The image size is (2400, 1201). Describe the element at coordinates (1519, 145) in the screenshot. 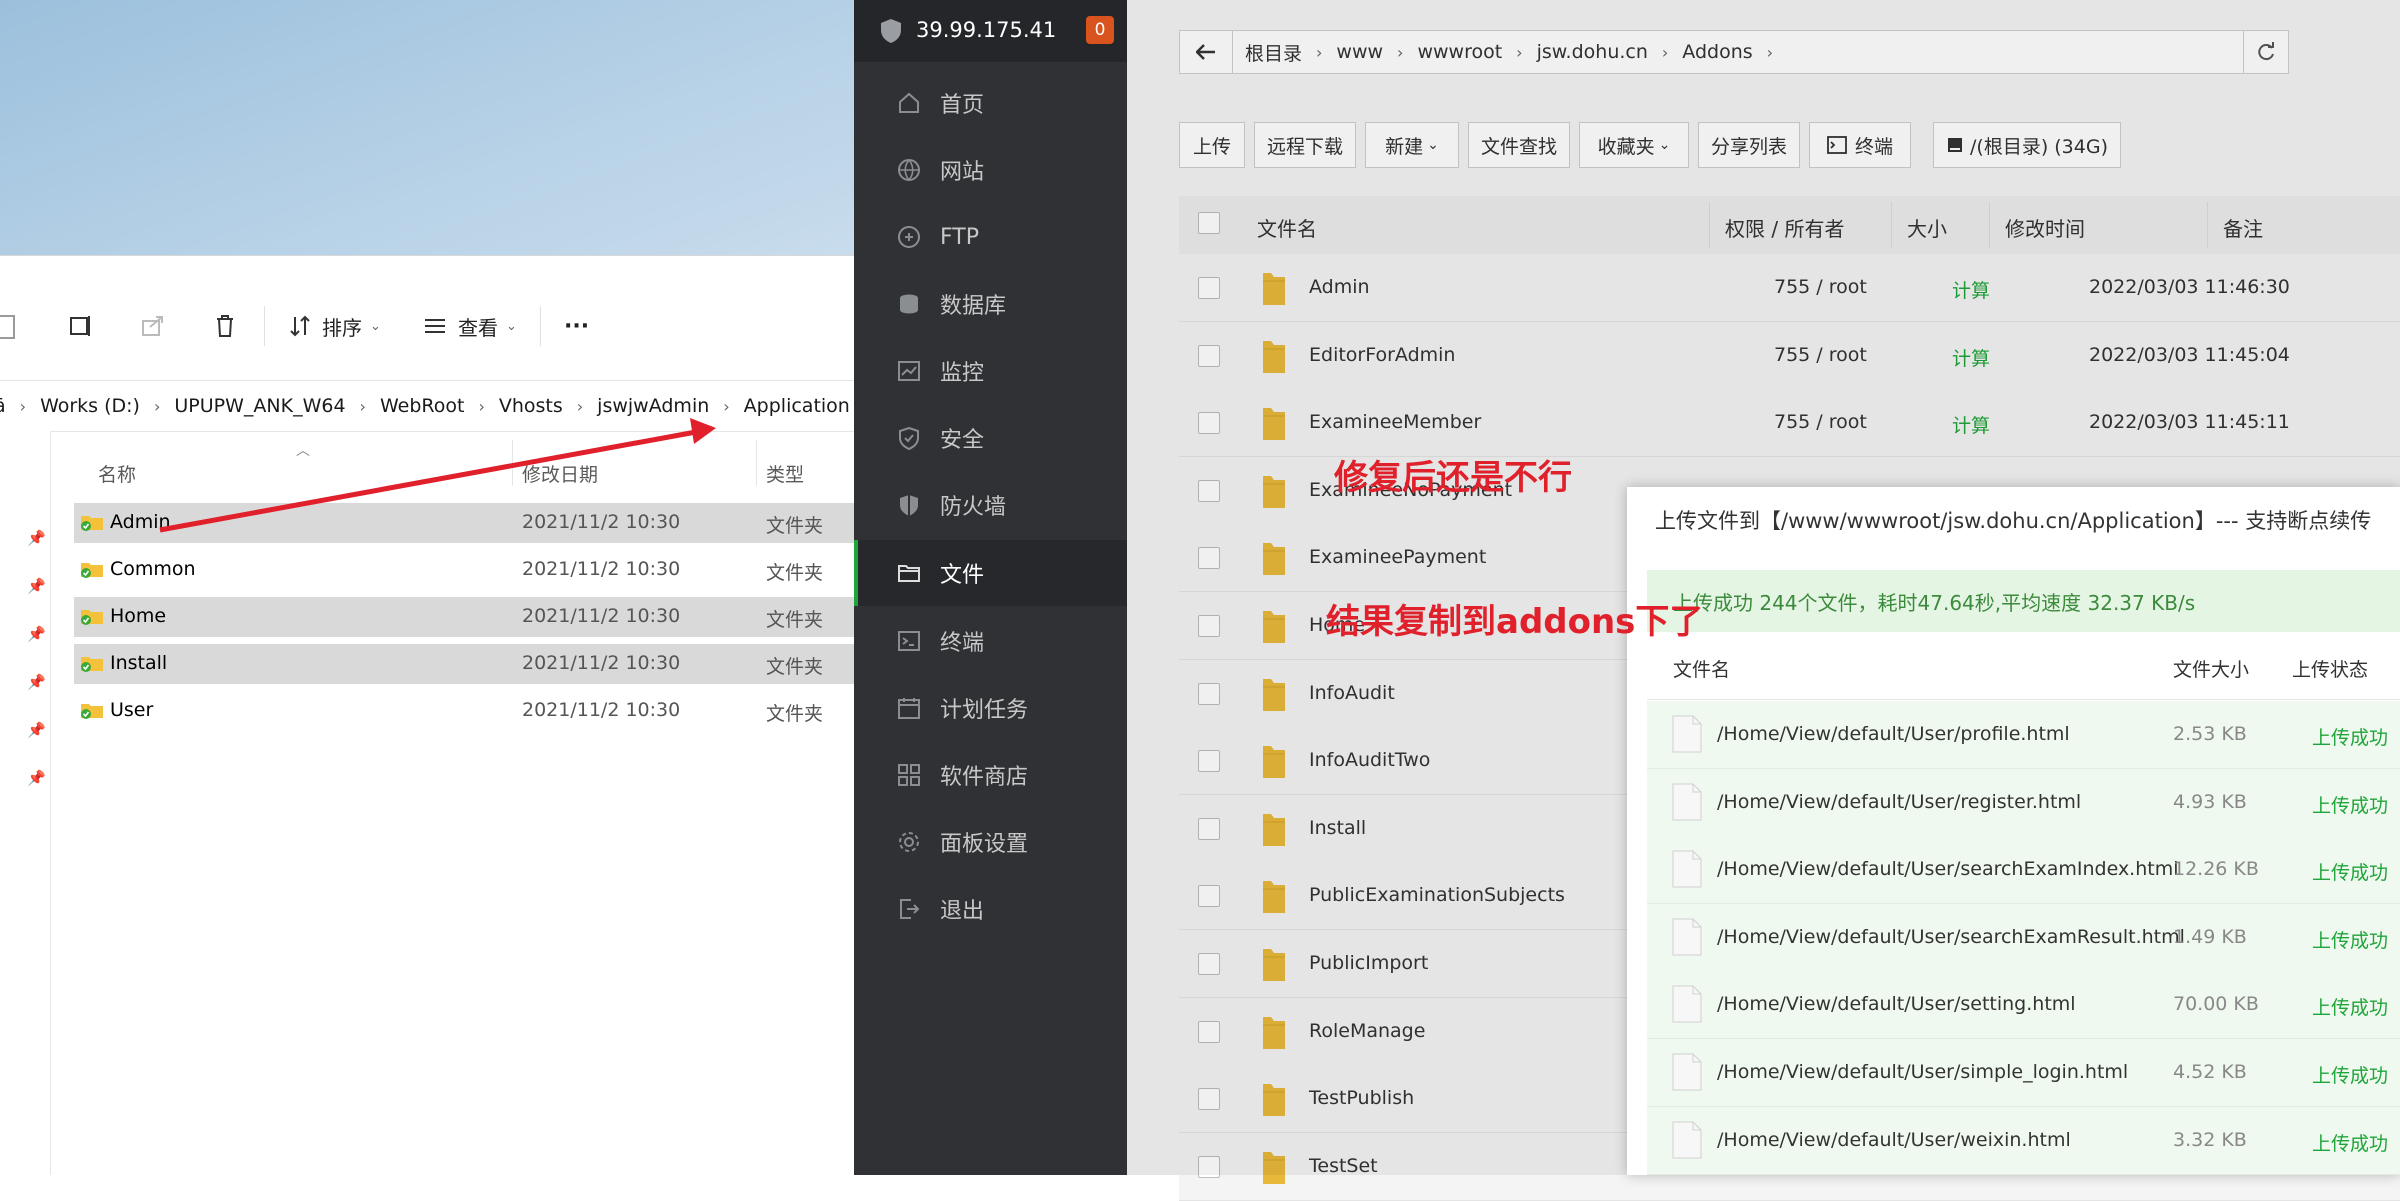

I see `file-search-button: 文件查找` at that location.